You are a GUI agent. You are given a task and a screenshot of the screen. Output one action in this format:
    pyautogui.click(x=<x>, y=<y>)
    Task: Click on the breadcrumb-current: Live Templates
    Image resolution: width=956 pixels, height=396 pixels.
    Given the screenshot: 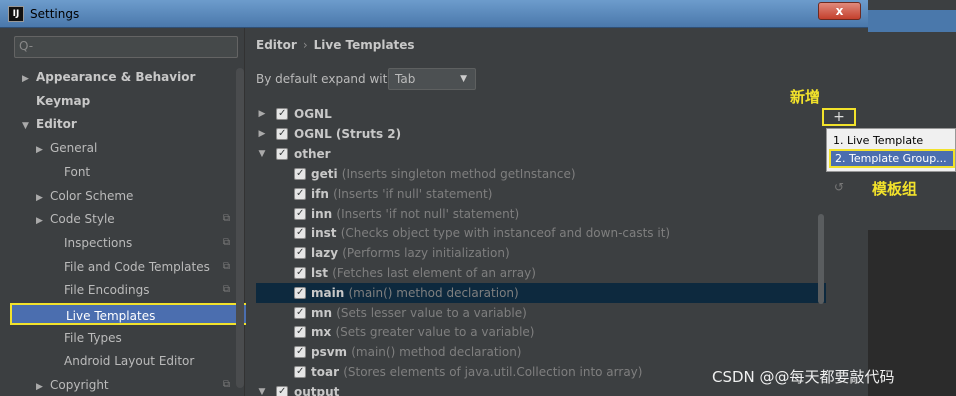 What is the action you would take?
    pyautogui.click(x=364, y=45)
    